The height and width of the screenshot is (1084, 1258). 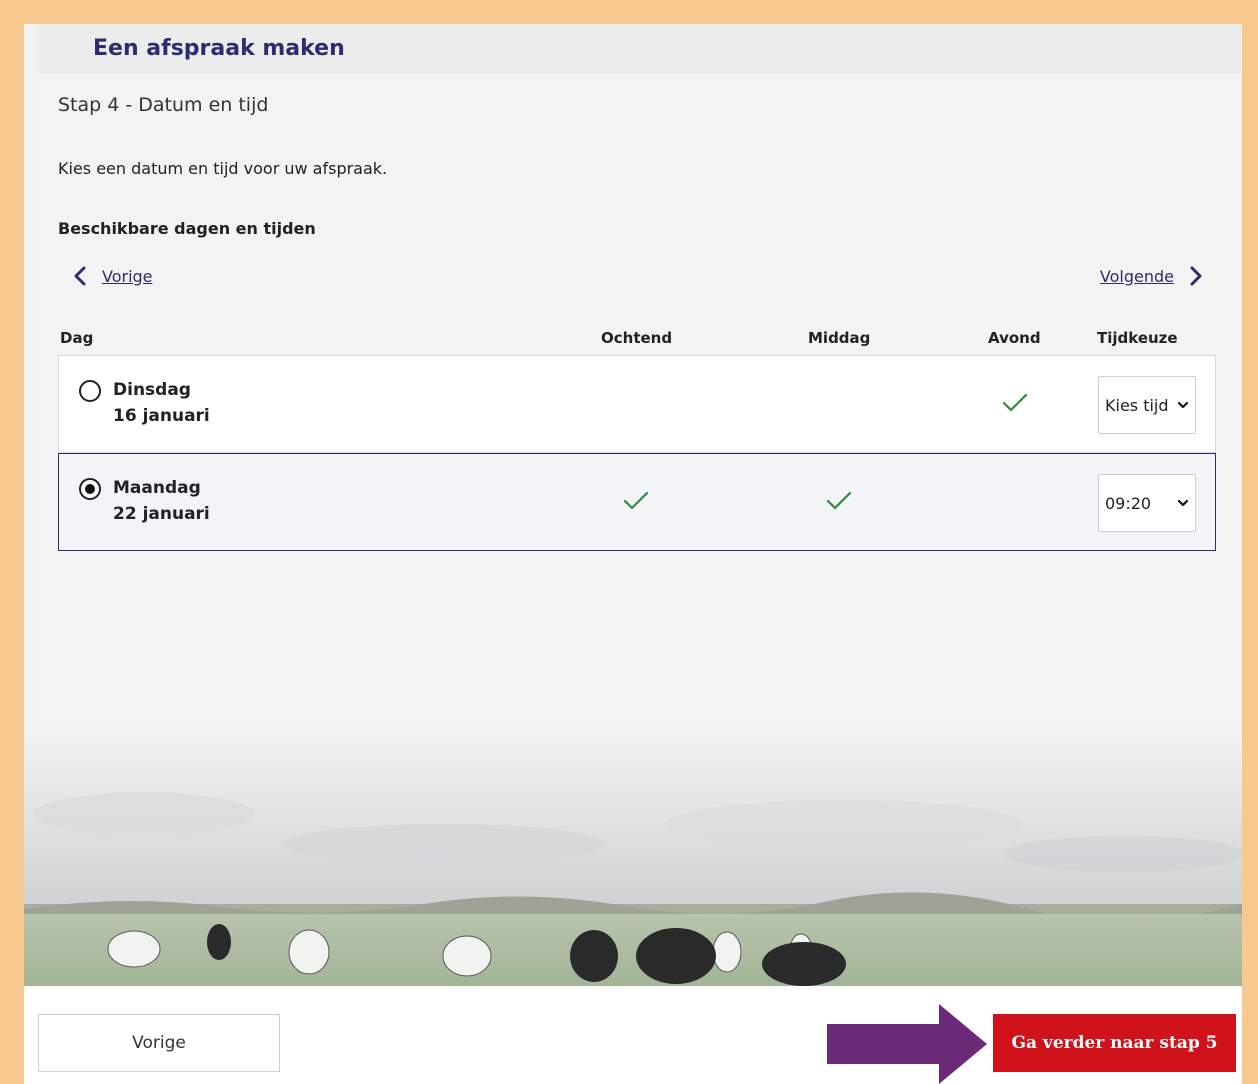 What do you see at coordinates (1196, 276) in the screenshot?
I see `chevron-right-icon` at bounding box center [1196, 276].